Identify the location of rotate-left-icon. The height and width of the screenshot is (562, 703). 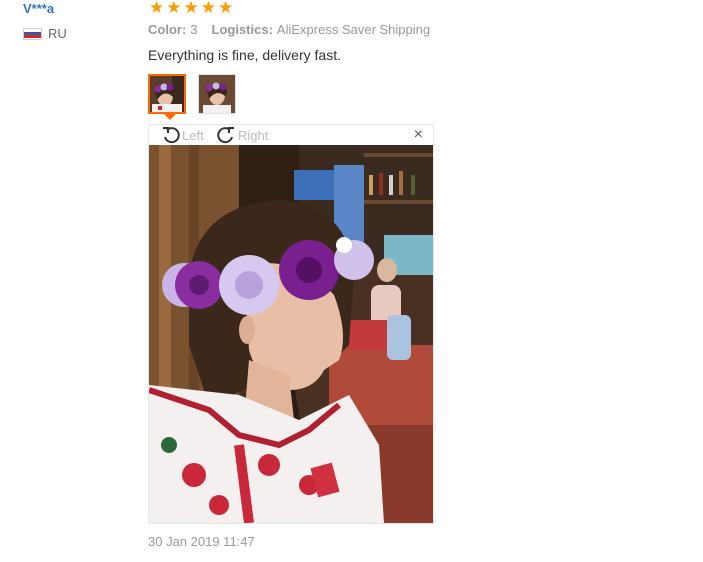
(171, 135).